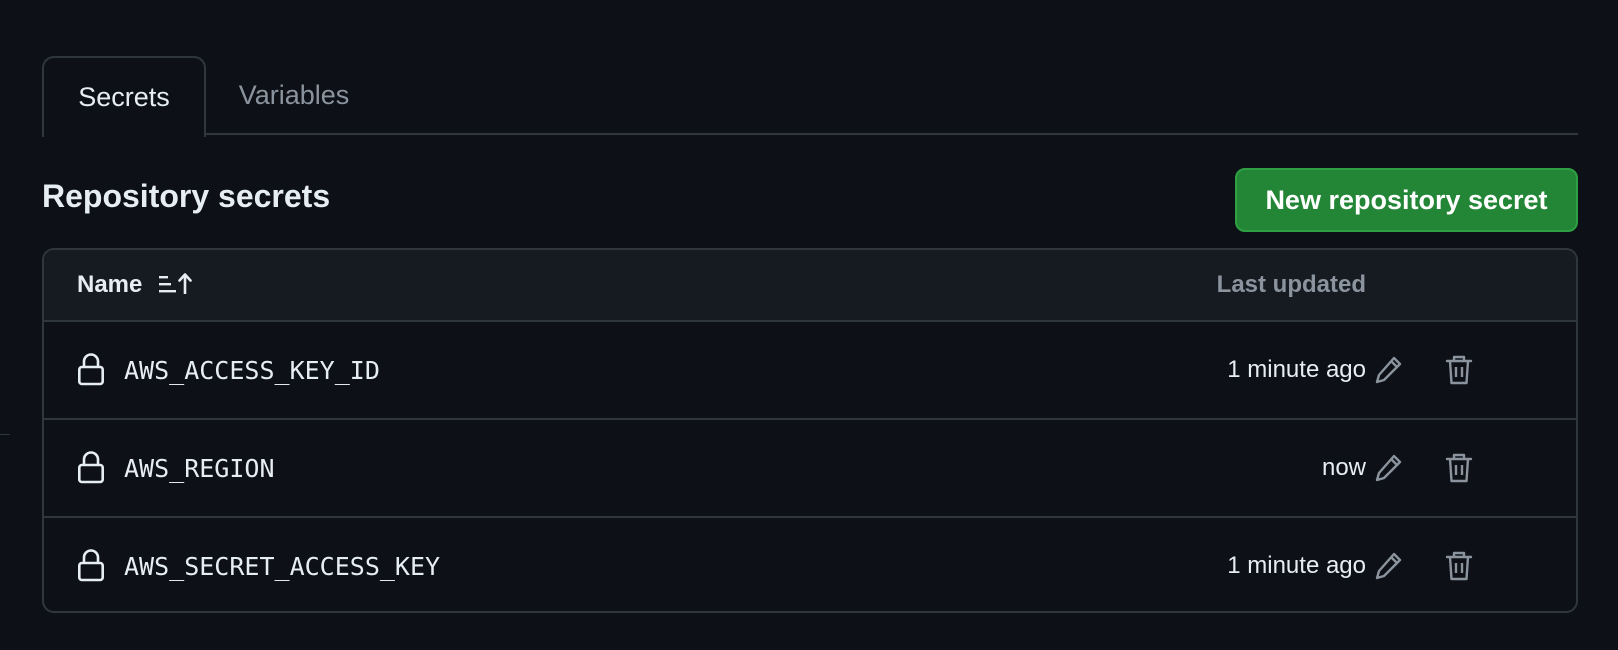 The height and width of the screenshot is (650, 1618). Describe the element at coordinates (110, 284) in the screenshot. I see `name-header-label: Name` at that location.